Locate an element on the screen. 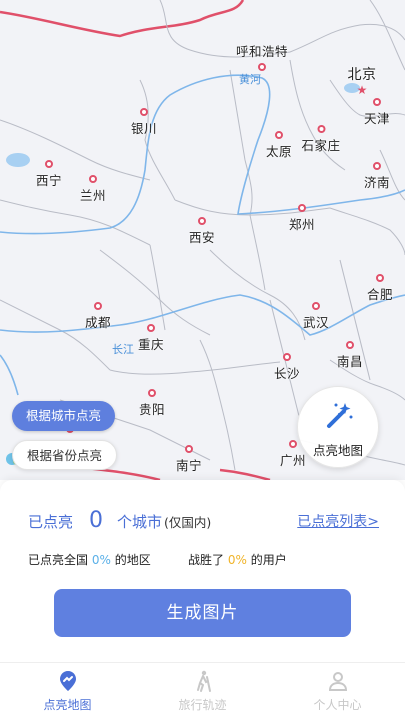  city-label: 北京 is located at coordinates (362, 75).